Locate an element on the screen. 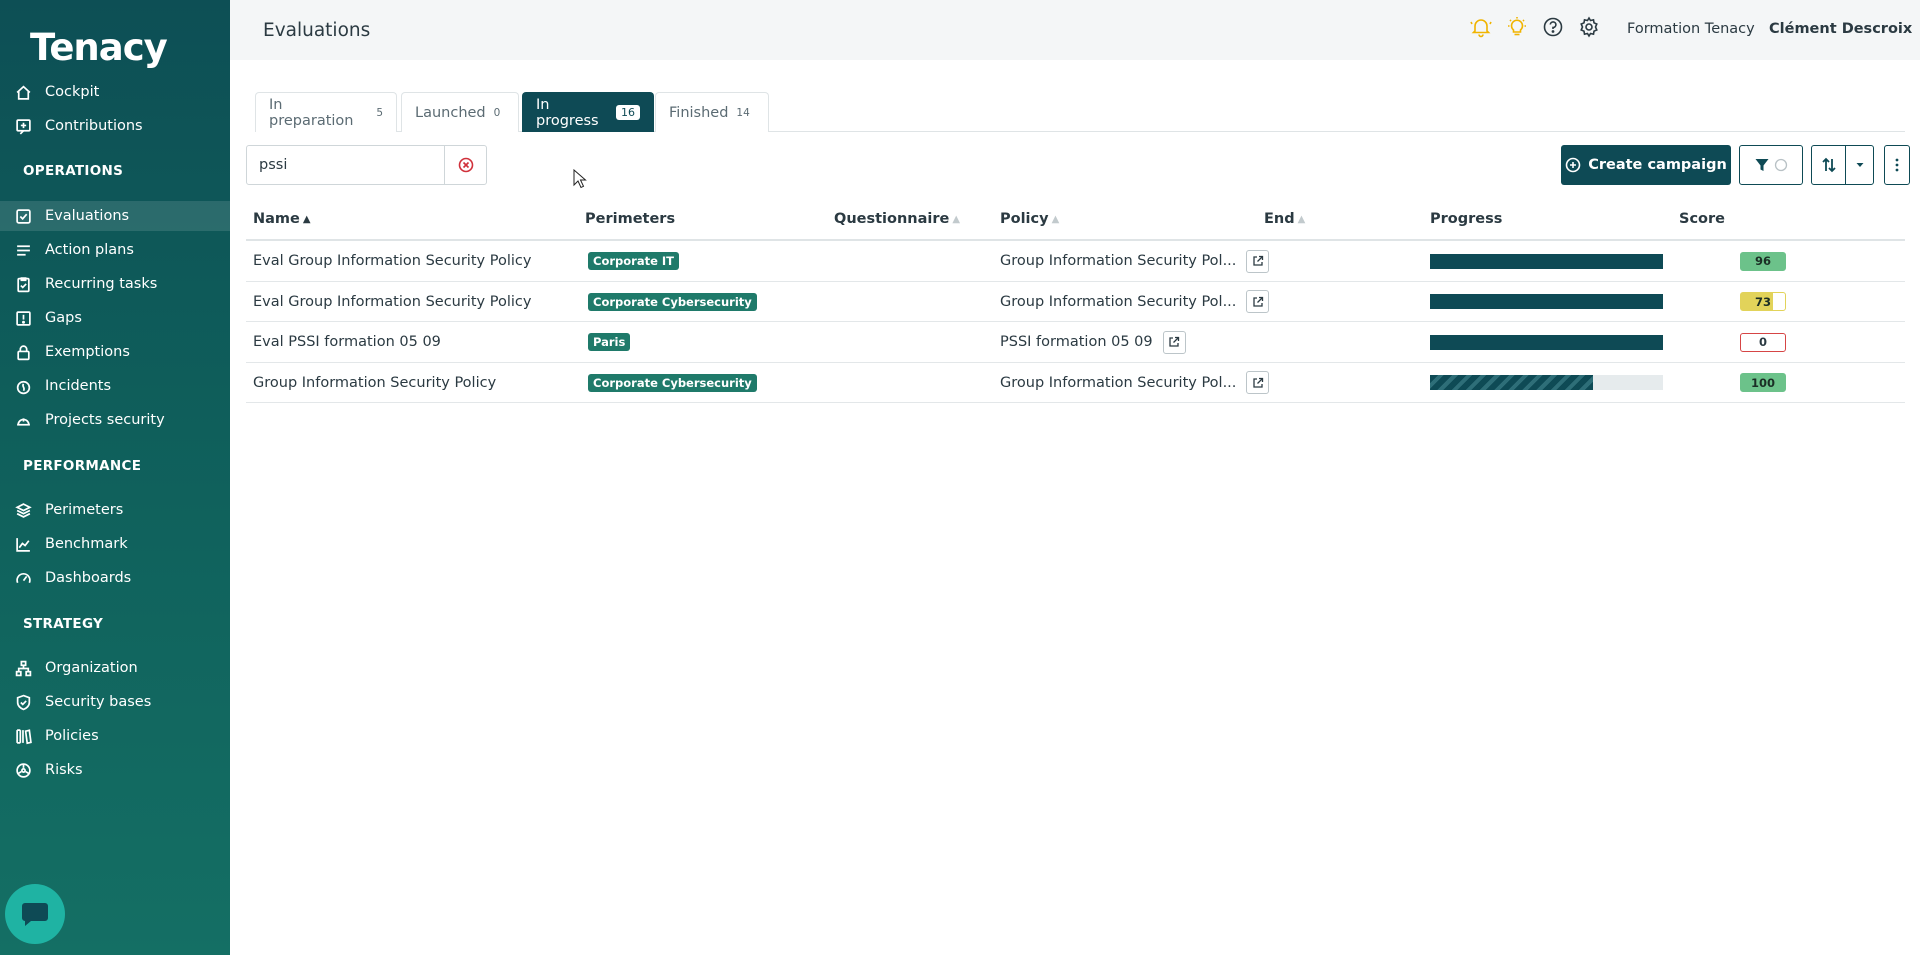 The height and width of the screenshot is (955, 1920). sidebar-item-label: Gaps is located at coordinates (63, 318).